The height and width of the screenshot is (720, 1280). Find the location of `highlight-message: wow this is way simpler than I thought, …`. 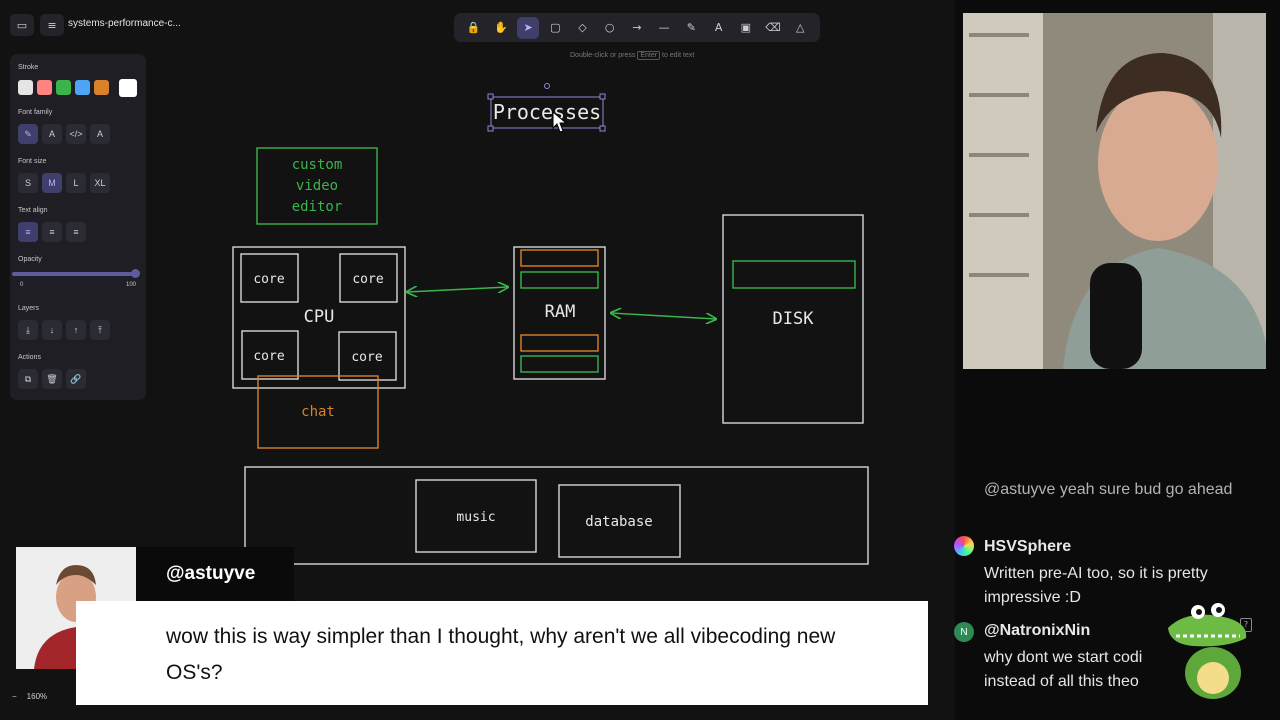

highlight-message: wow this is way simpler than I thought, … is located at coordinates (501, 654).